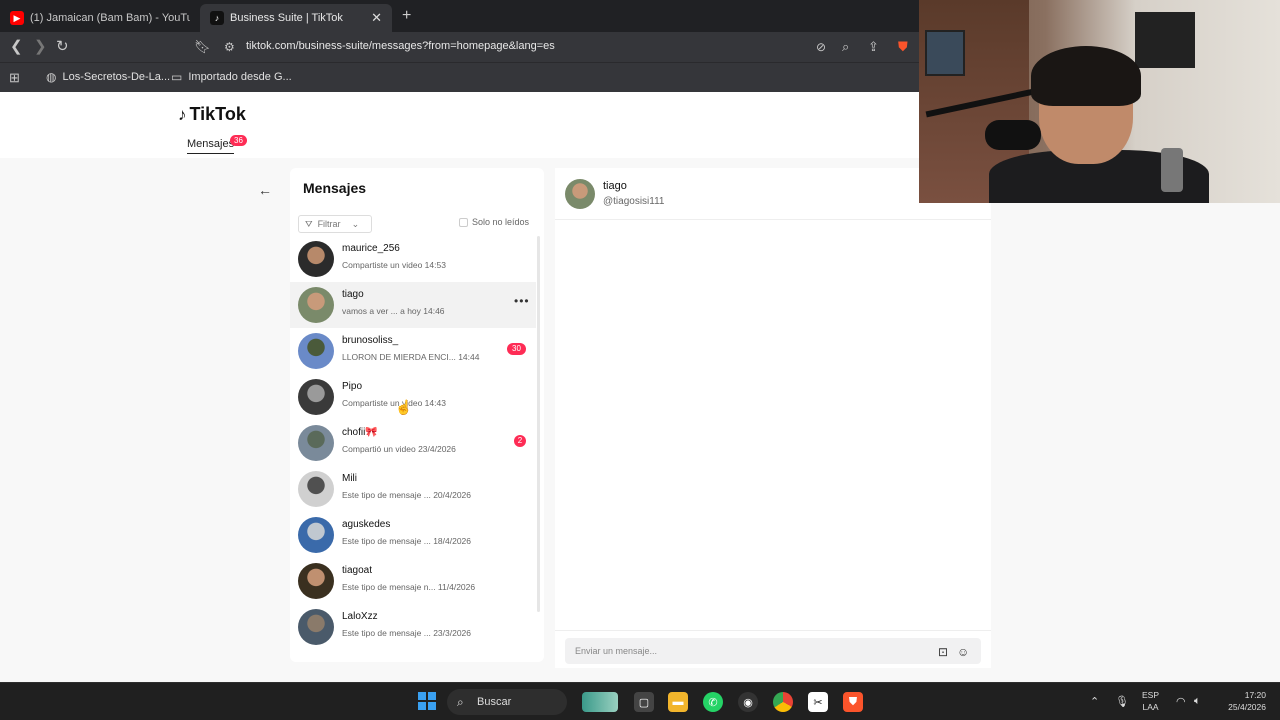 The image size is (1280, 720). What do you see at coordinates (238, 140) in the screenshot?
I see `nav-messages-badge: 36` at bounding box center [238, 140].